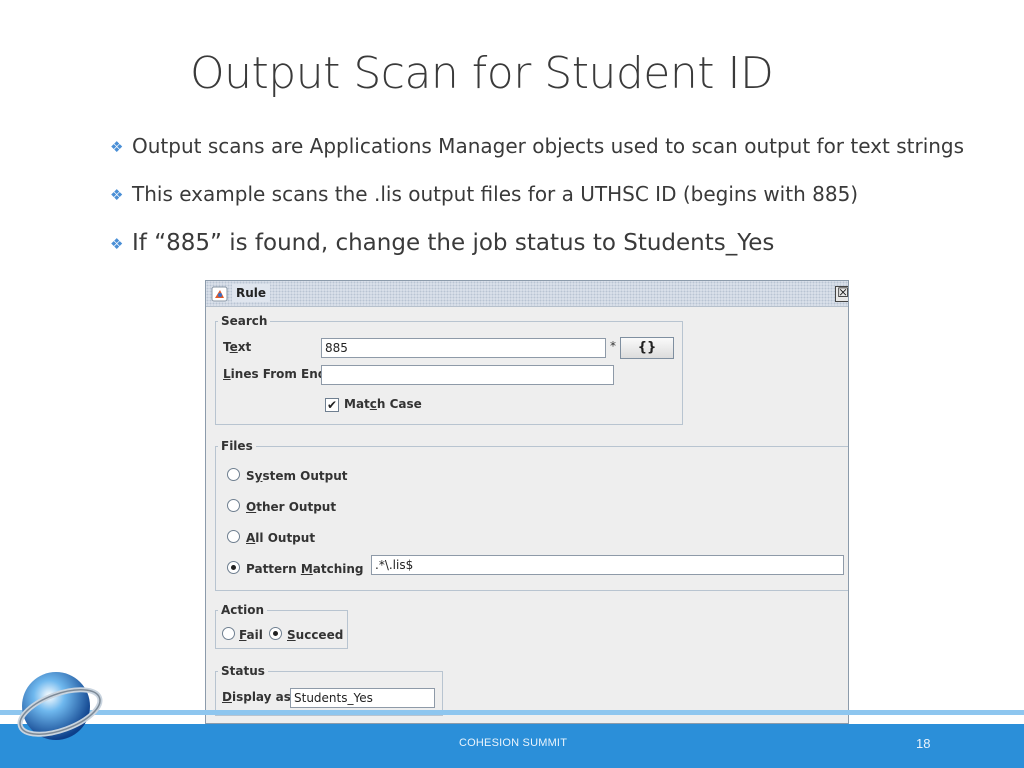 This screenshot has height=768, width=1024. What do you see at coordinates (243, 610) in the screenshot?
I see `action-legend: Action` at bounding box center [243, 610].